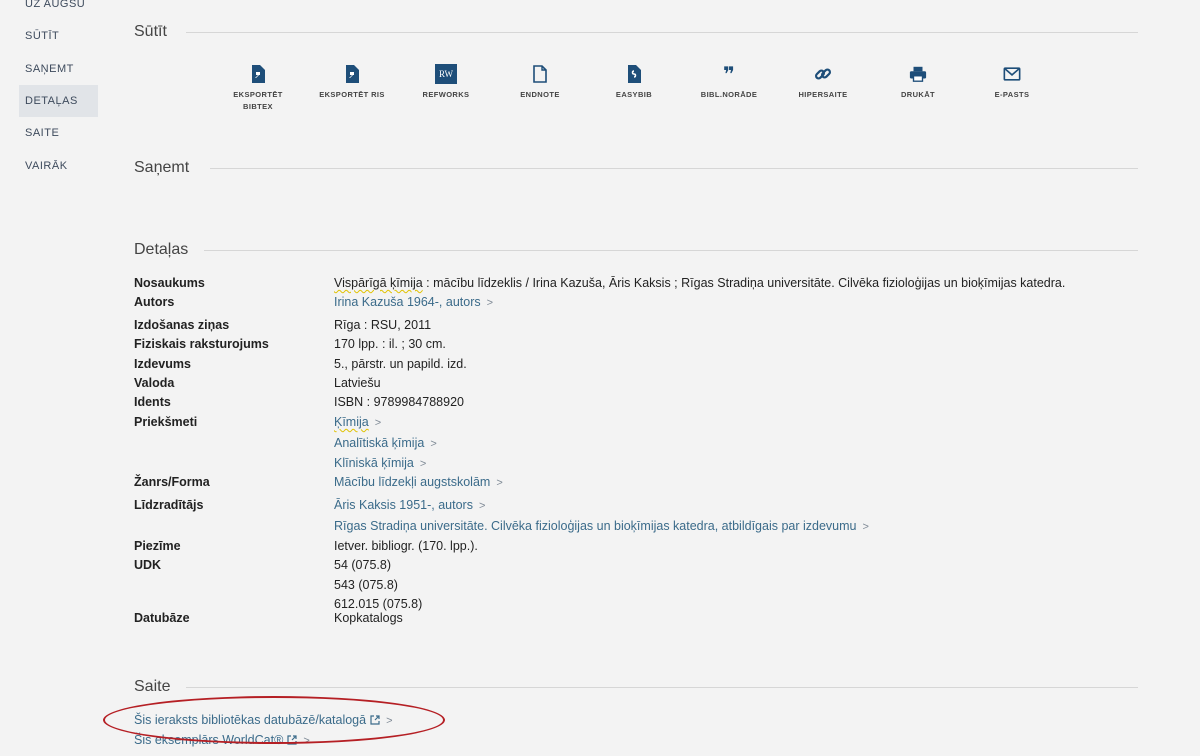 The width and height of the screenshot is (1200, 756). I want to click on print-label: Drukāt, so click(918, 94).